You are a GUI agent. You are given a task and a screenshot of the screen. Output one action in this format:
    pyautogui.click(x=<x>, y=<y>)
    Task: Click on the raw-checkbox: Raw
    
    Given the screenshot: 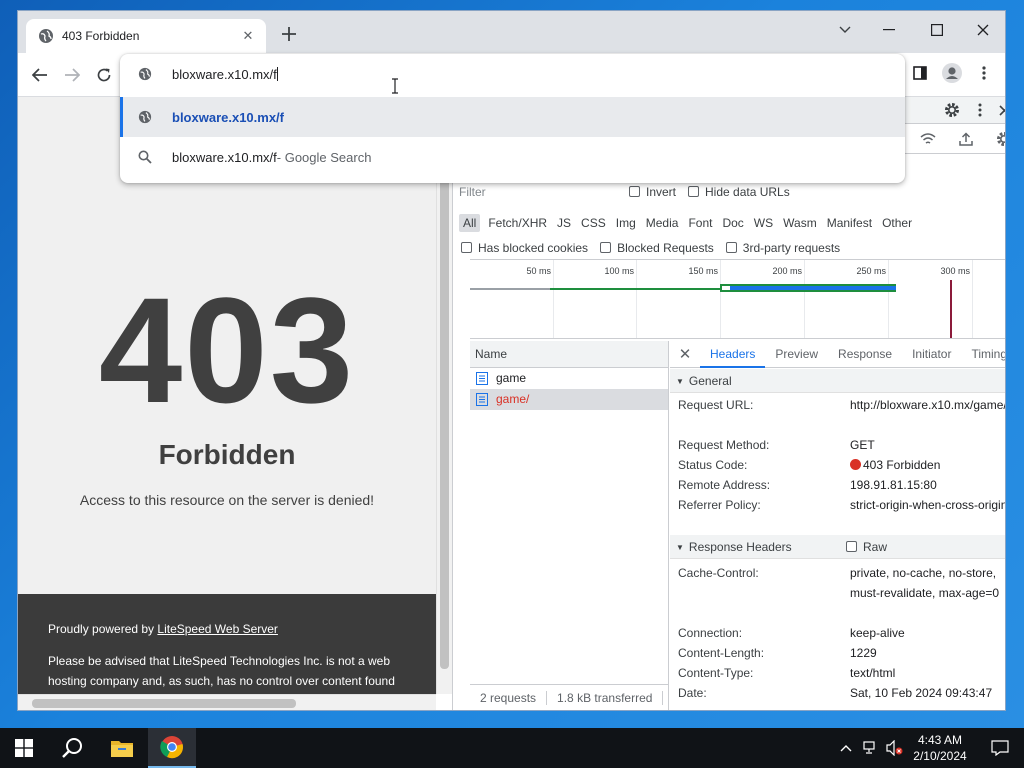 What is the action you would take?
    pyautogui.click(x=866, y=547)
    